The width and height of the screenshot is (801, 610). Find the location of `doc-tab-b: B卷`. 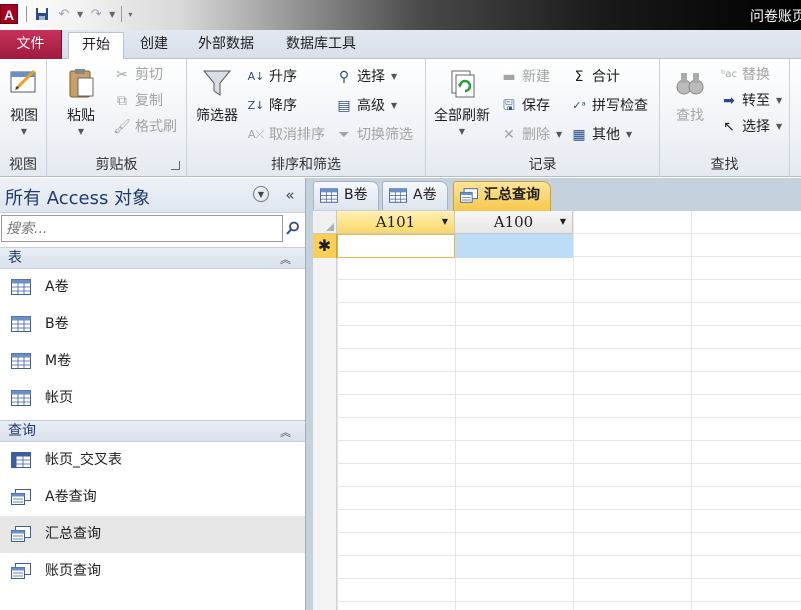

doc-tab-b: B卷 is located at coordinates (346, 195).